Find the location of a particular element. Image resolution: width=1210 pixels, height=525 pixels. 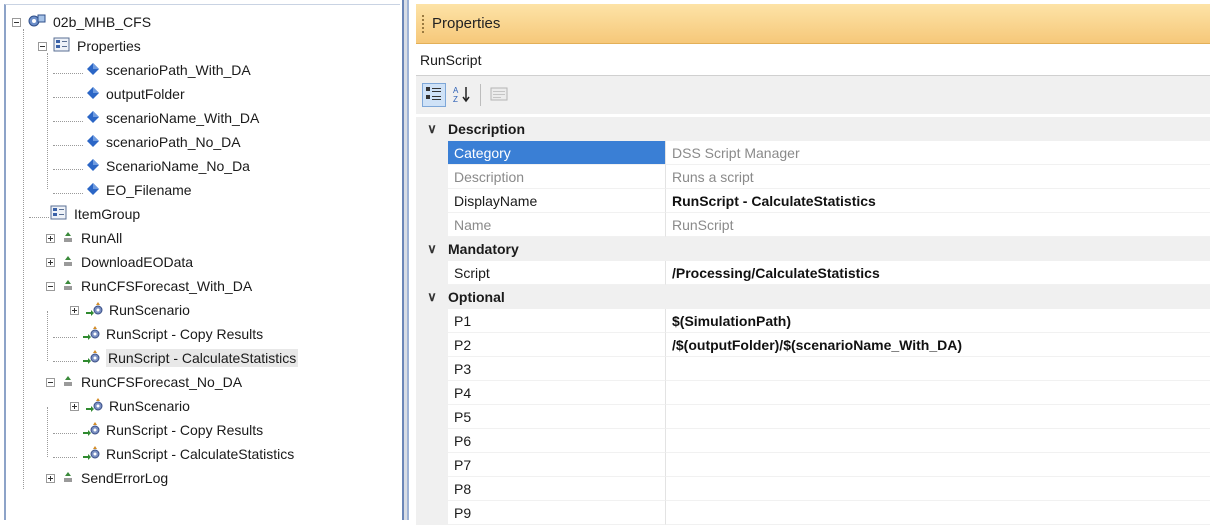

tree-property-item: scenarioName_With_DA is located at coordinates (172, 118).